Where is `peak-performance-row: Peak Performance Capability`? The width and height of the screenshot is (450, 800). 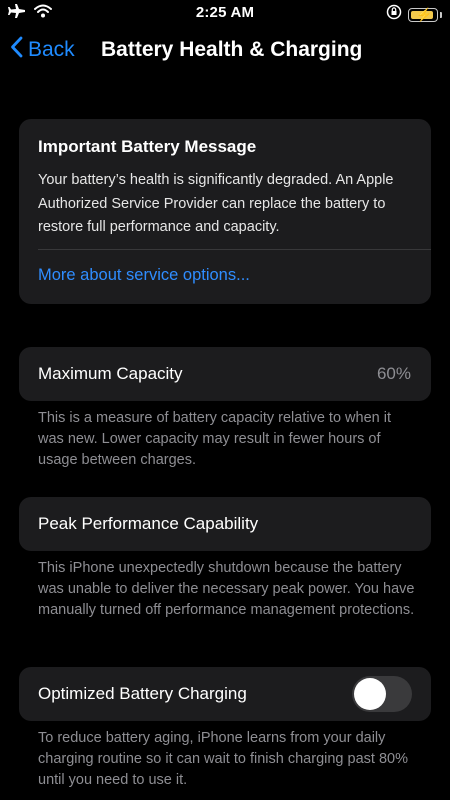
peak-performance-row: Peak Performance Capability is located at coordinates (225, 524).